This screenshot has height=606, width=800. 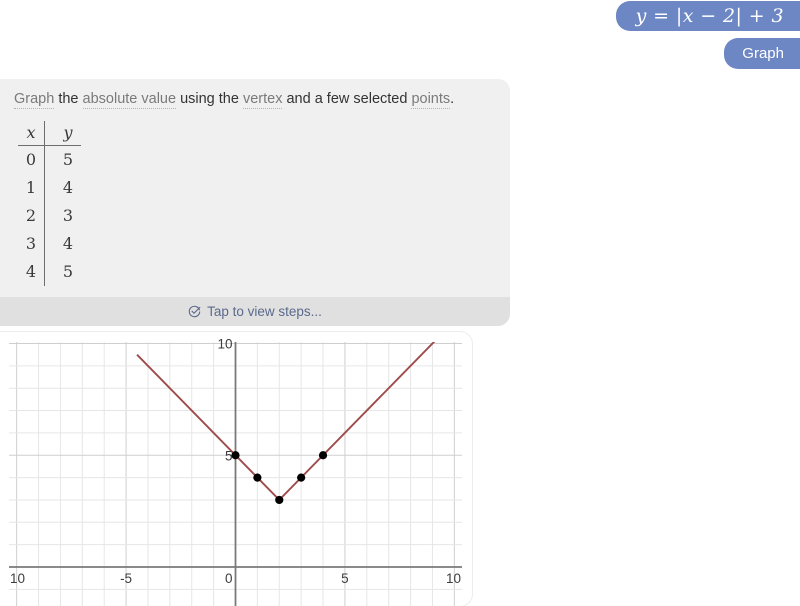 What do you see at coordinates (347, 99) in the screenshot?
I see `instruction-text-part: and a few selected` at bounding box center [347, 99].